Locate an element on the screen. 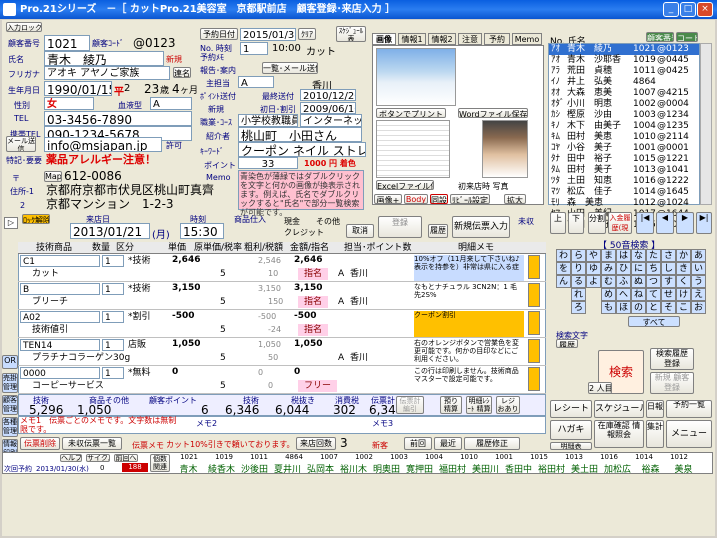  prev-record-button: ◀ is located at coordinates (665, 223).